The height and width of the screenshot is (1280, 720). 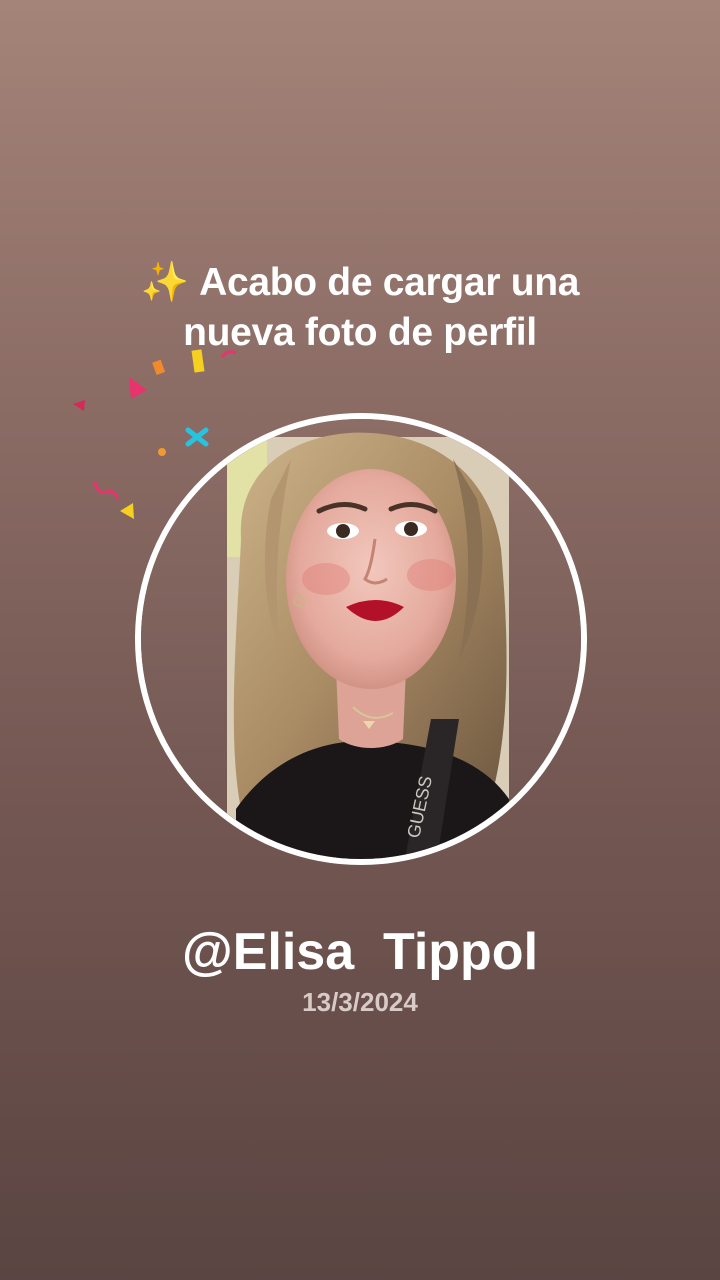 I want to click on headline-text-1: Acabo de cargar una, so click(x=389, y=282).